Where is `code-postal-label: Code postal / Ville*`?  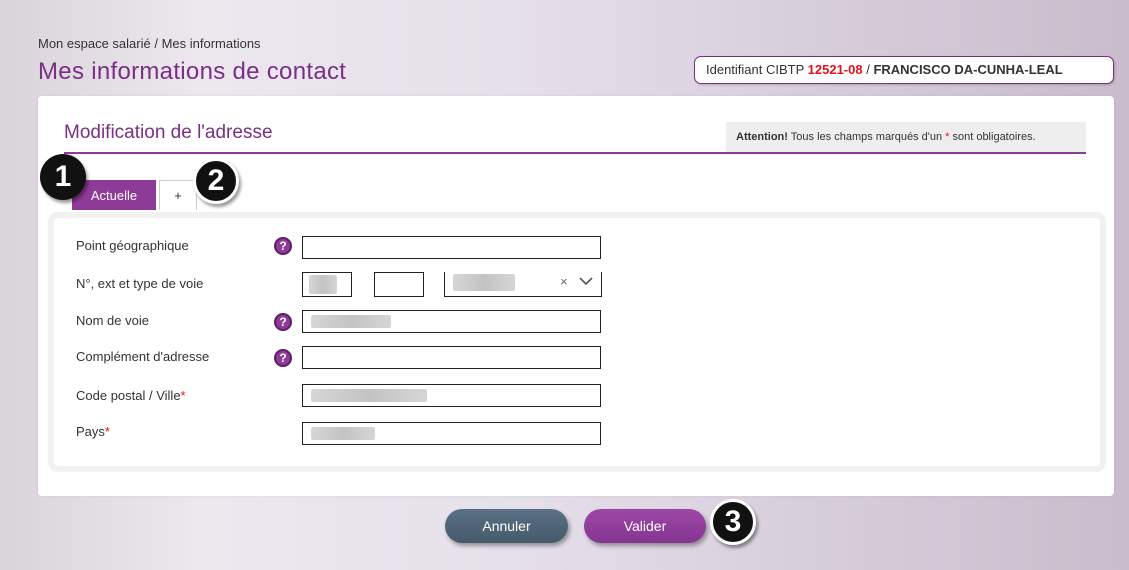
code-postal-label: Code postal / Ville* is located at coordinates (131, 395).